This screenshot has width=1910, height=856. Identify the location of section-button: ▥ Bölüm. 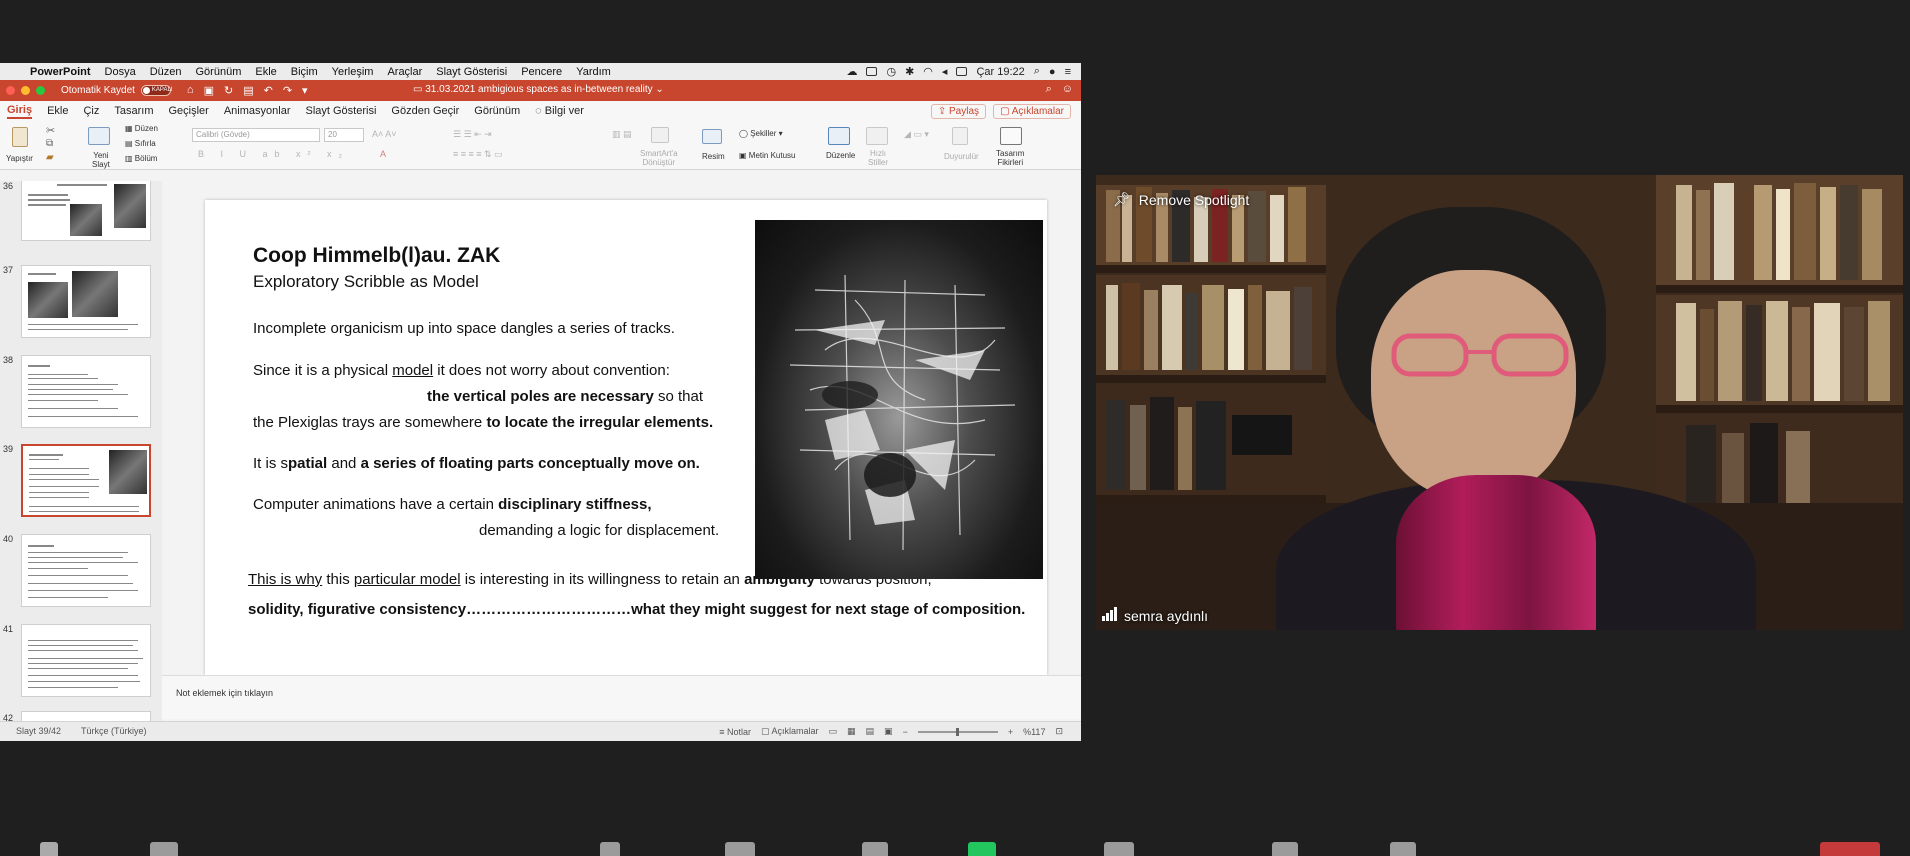
(141, 158).